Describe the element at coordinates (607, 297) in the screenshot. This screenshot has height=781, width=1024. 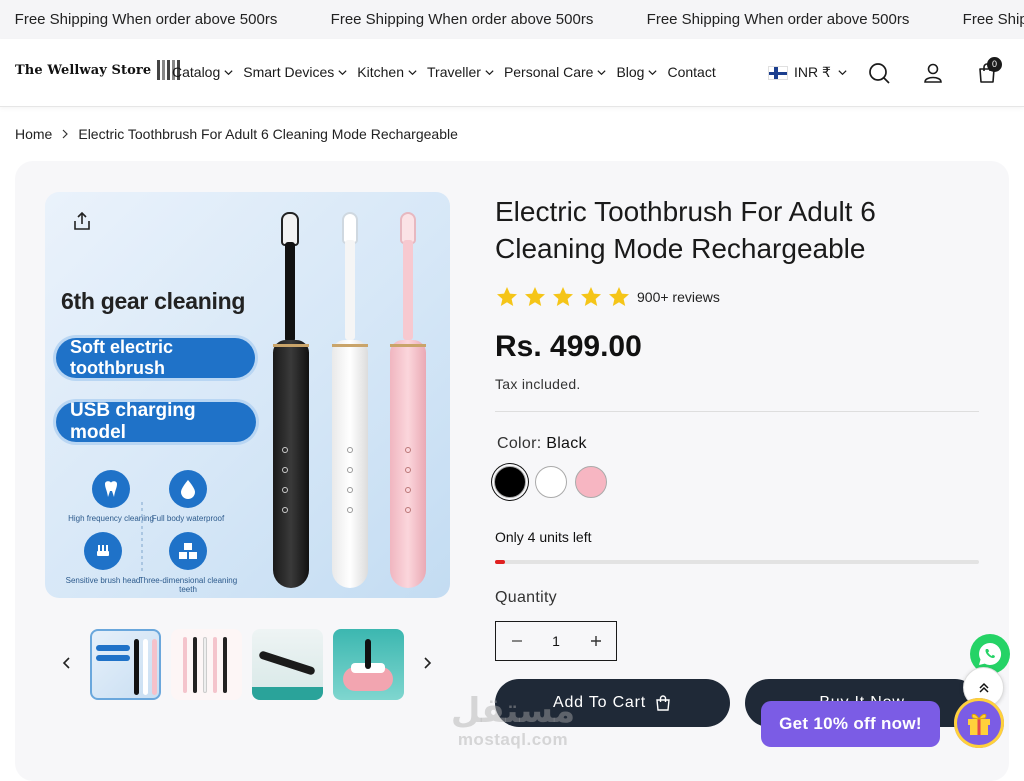
I see `rating-stars: 900+ reviews` at that location.